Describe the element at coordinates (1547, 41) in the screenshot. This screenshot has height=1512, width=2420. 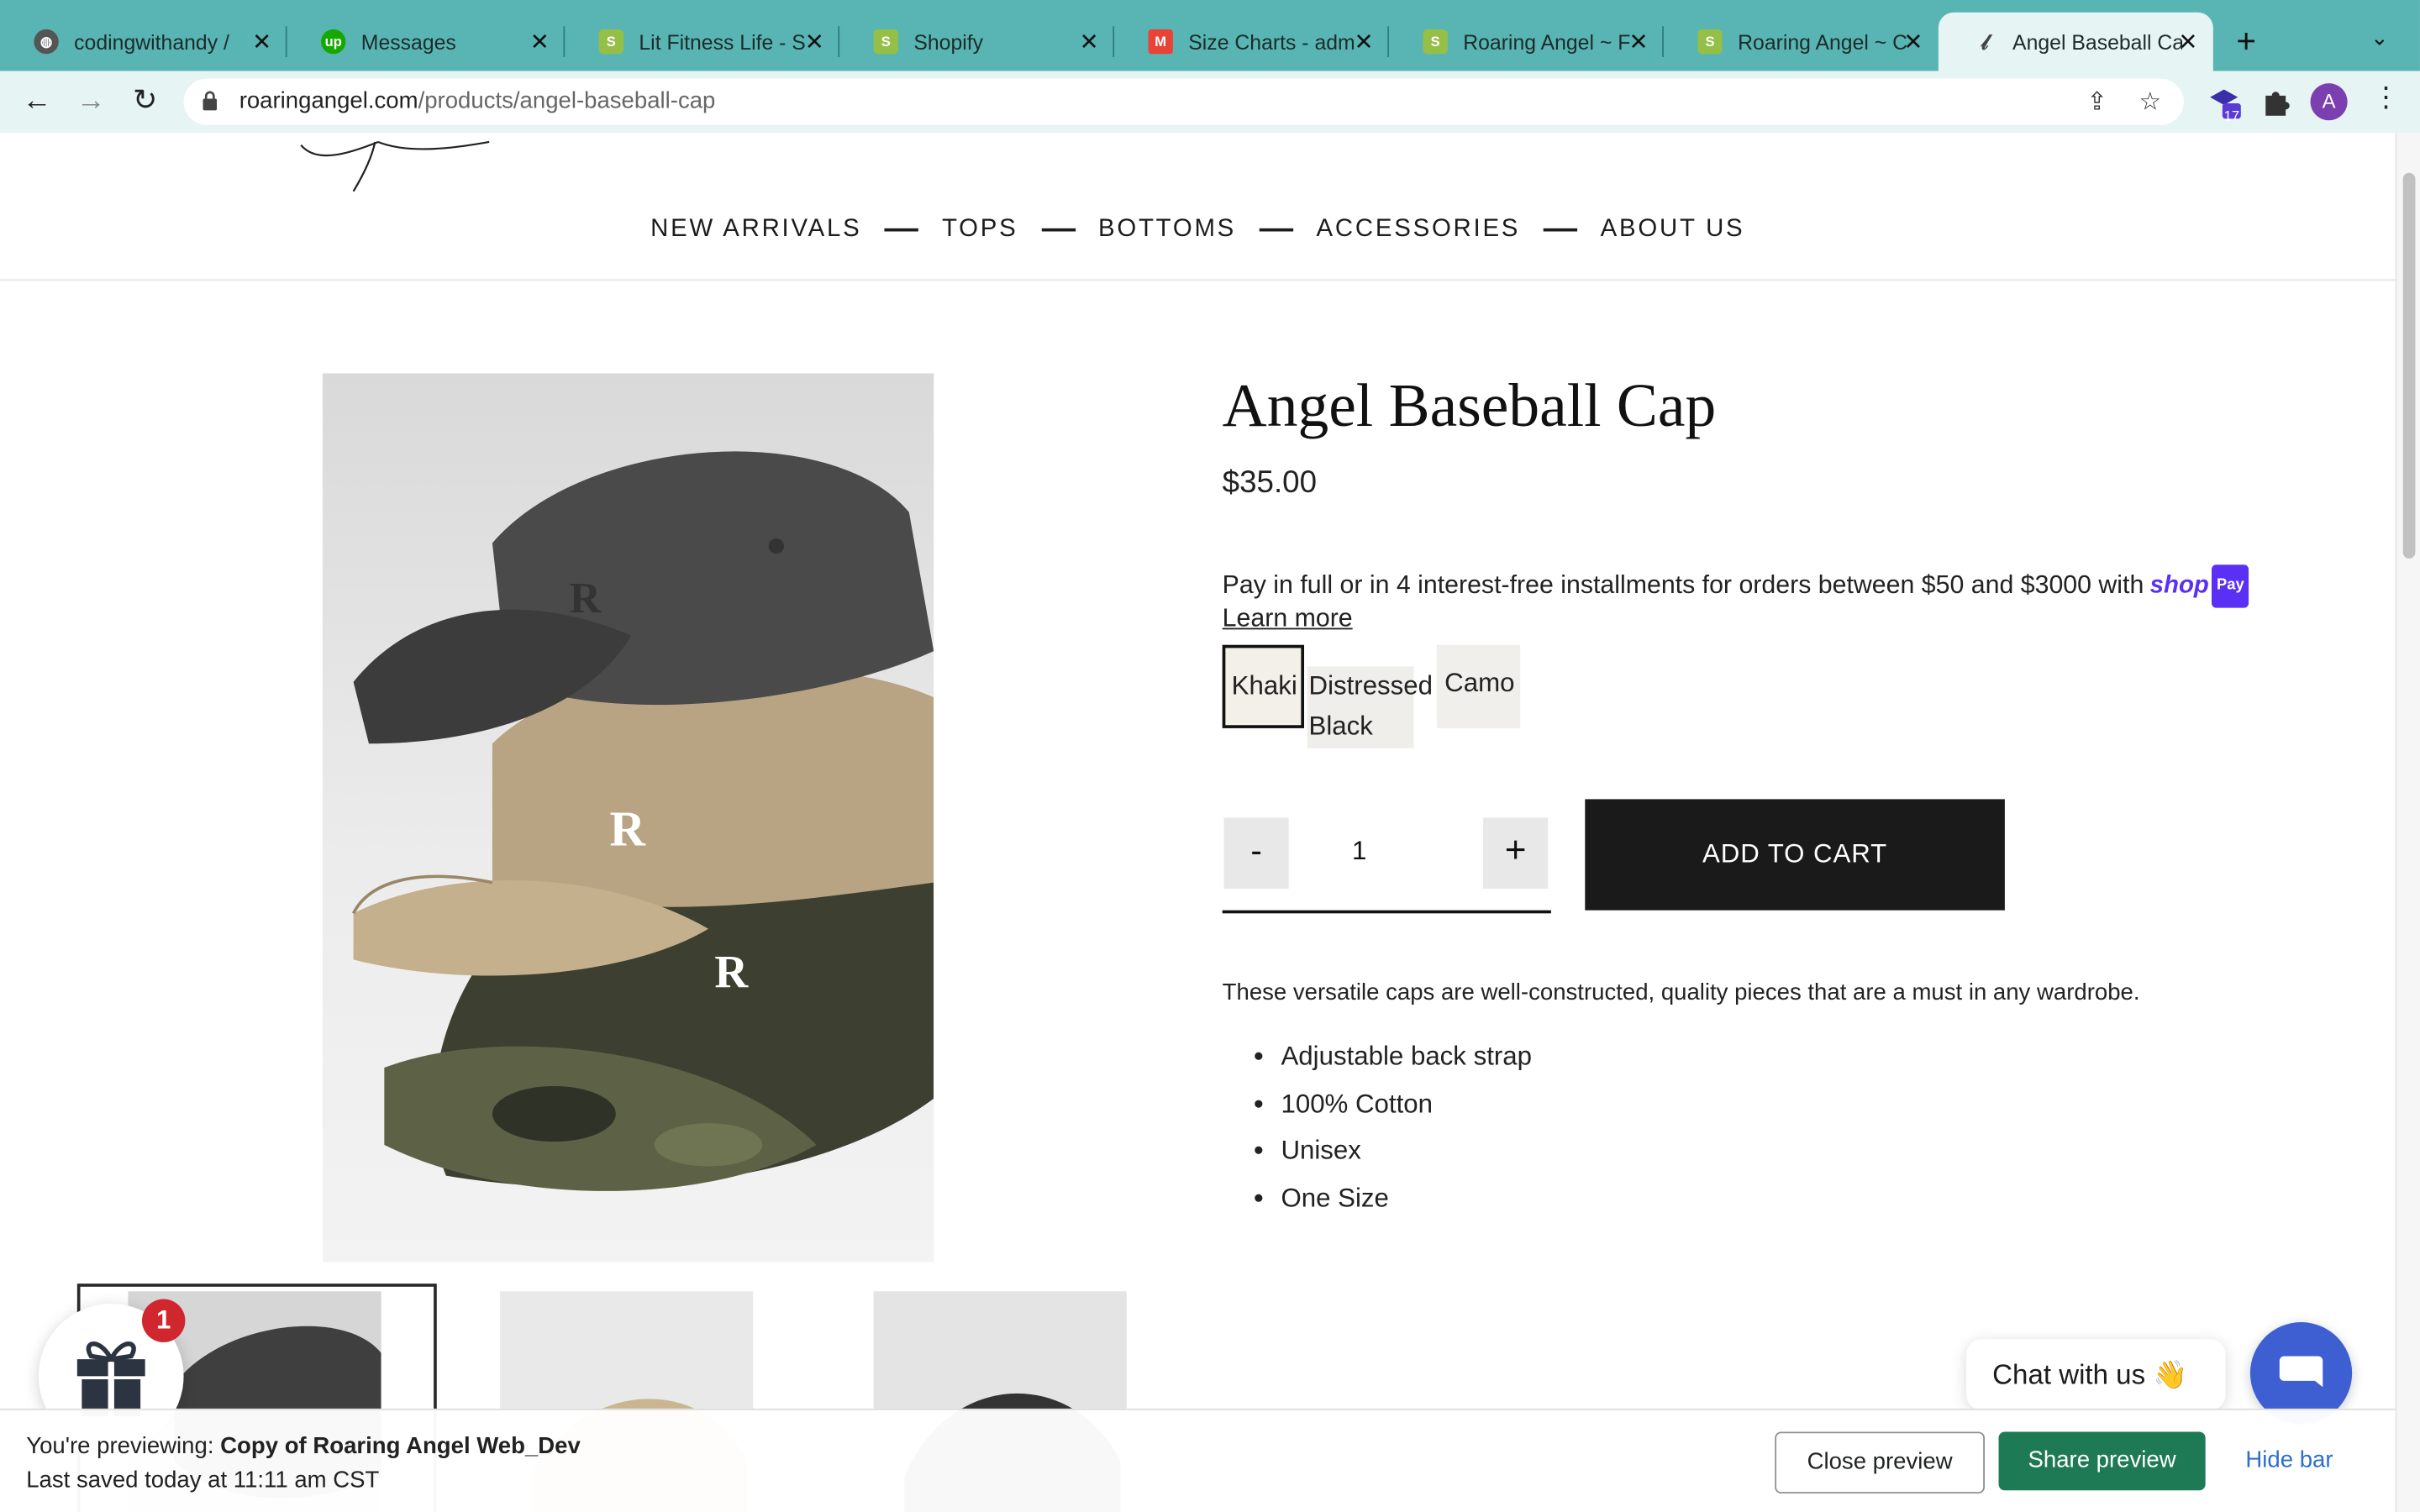
I see `tab-title: Roaring Angel ~ F` at that location.